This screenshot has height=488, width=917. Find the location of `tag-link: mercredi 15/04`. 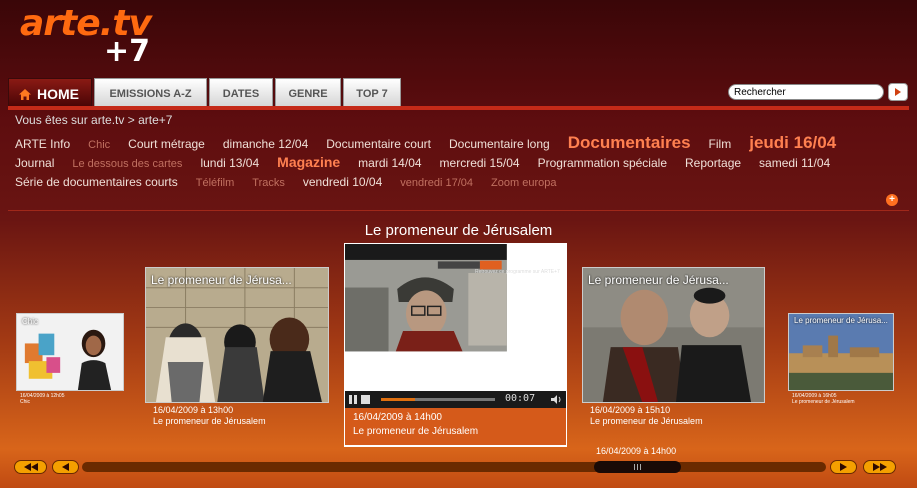

tag-link: mercredi 15/04 is located at coordinates (480, 163).